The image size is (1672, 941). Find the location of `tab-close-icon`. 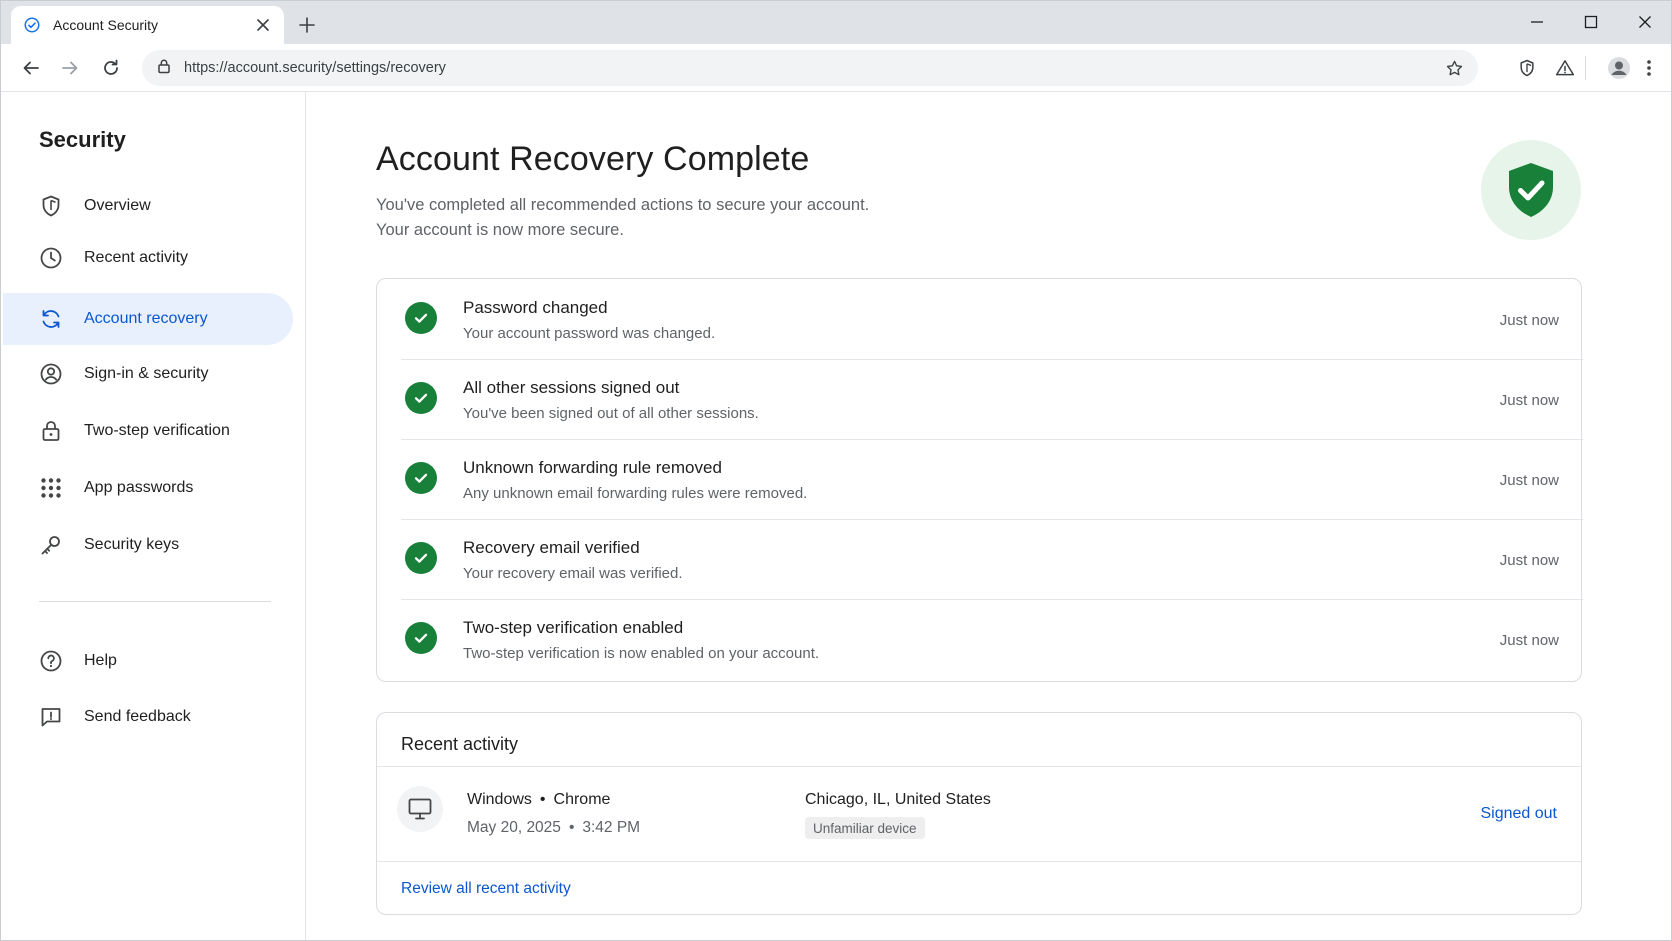

tab-close-icon is located at coordinates (263, 25).